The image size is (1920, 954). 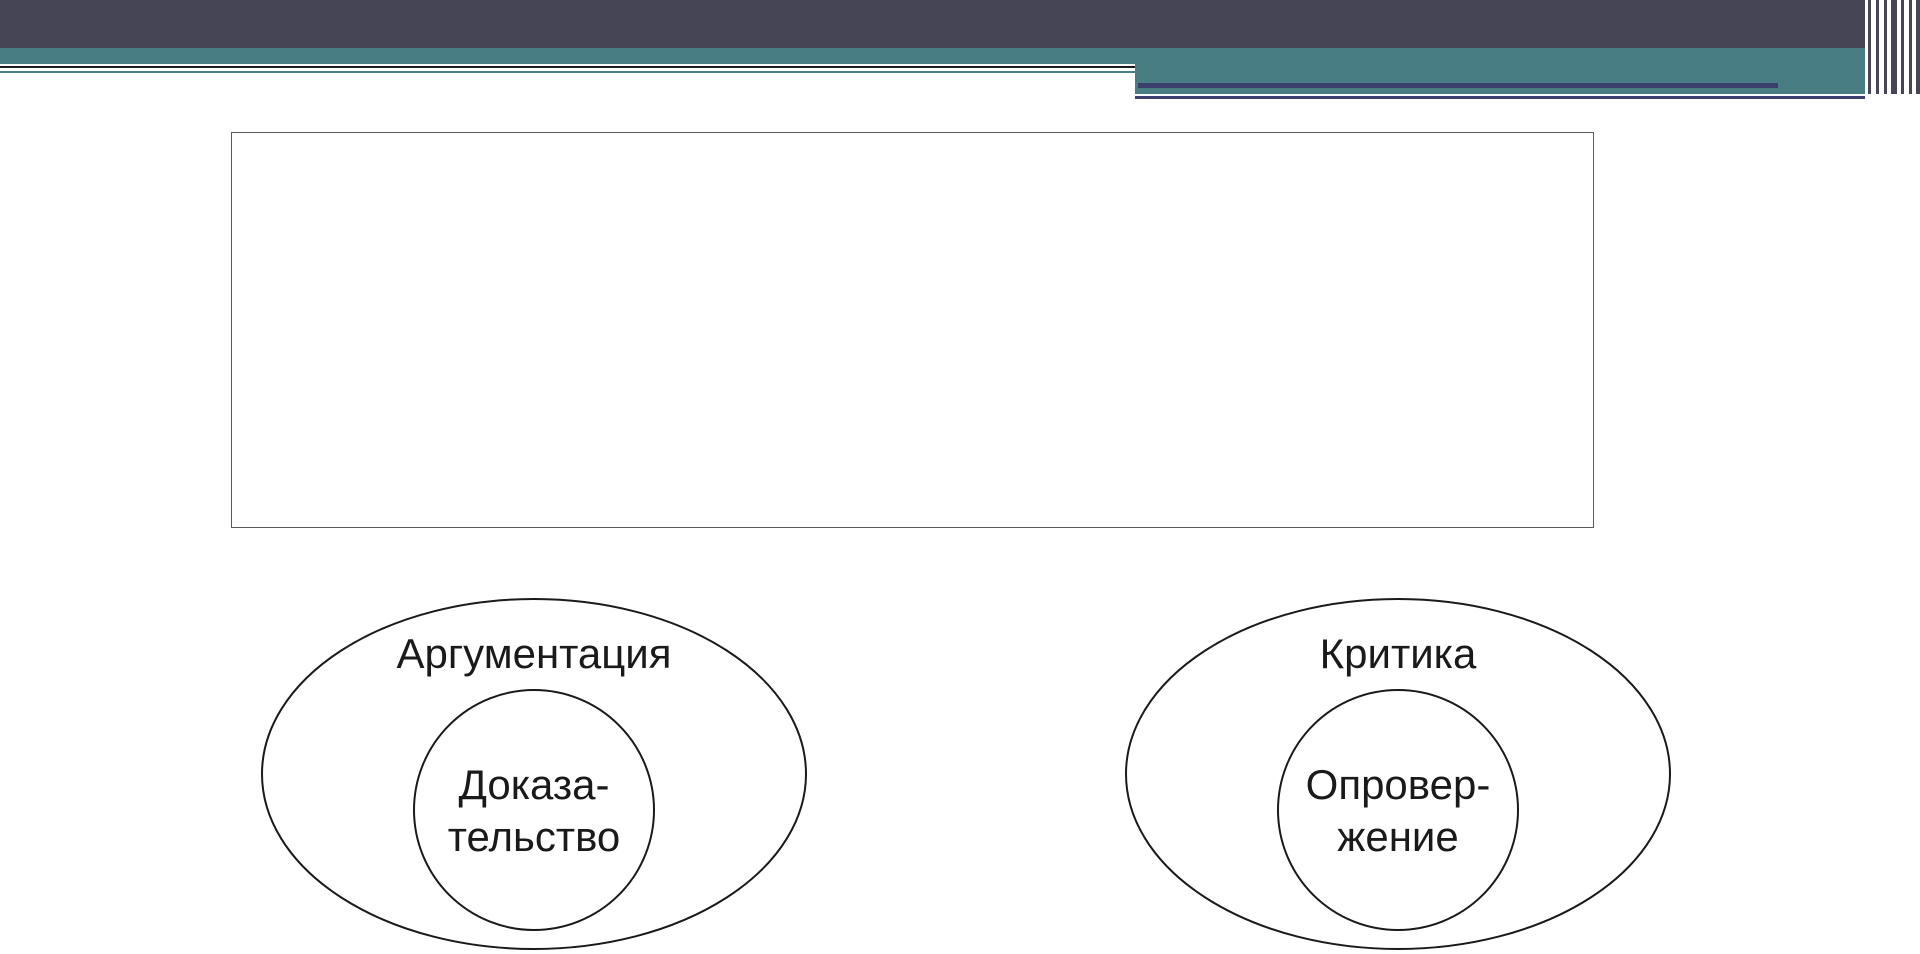 What do you see at coordinates (534, 836) in the screenshot?
I see `proof-label-line2: тельство` at bounding box center [534, 836].